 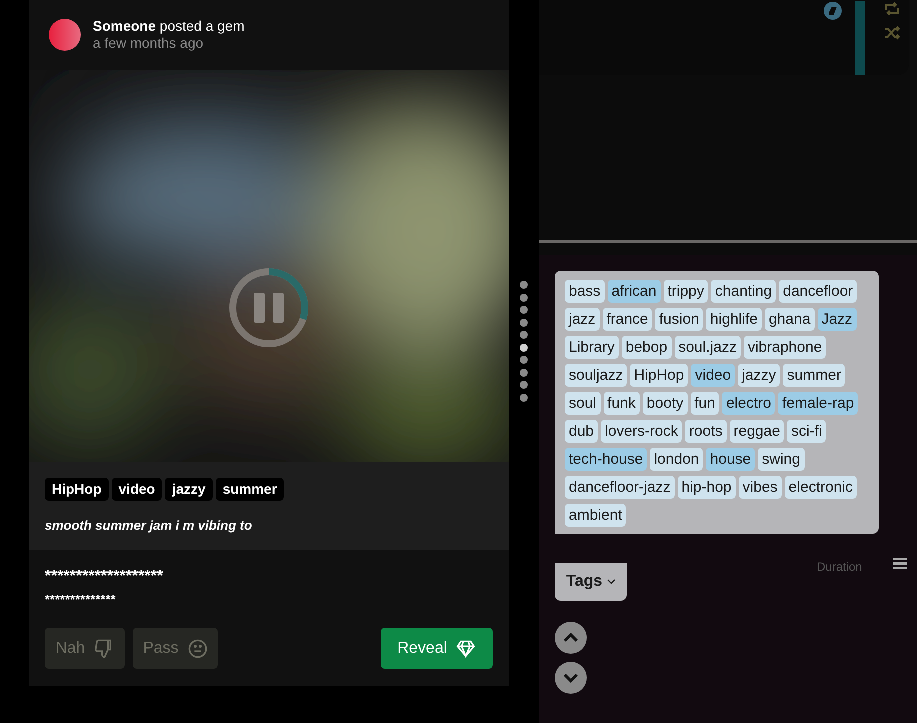 I want to click on tag-option: dancefloor-jazz, so click(x=620, y=487).